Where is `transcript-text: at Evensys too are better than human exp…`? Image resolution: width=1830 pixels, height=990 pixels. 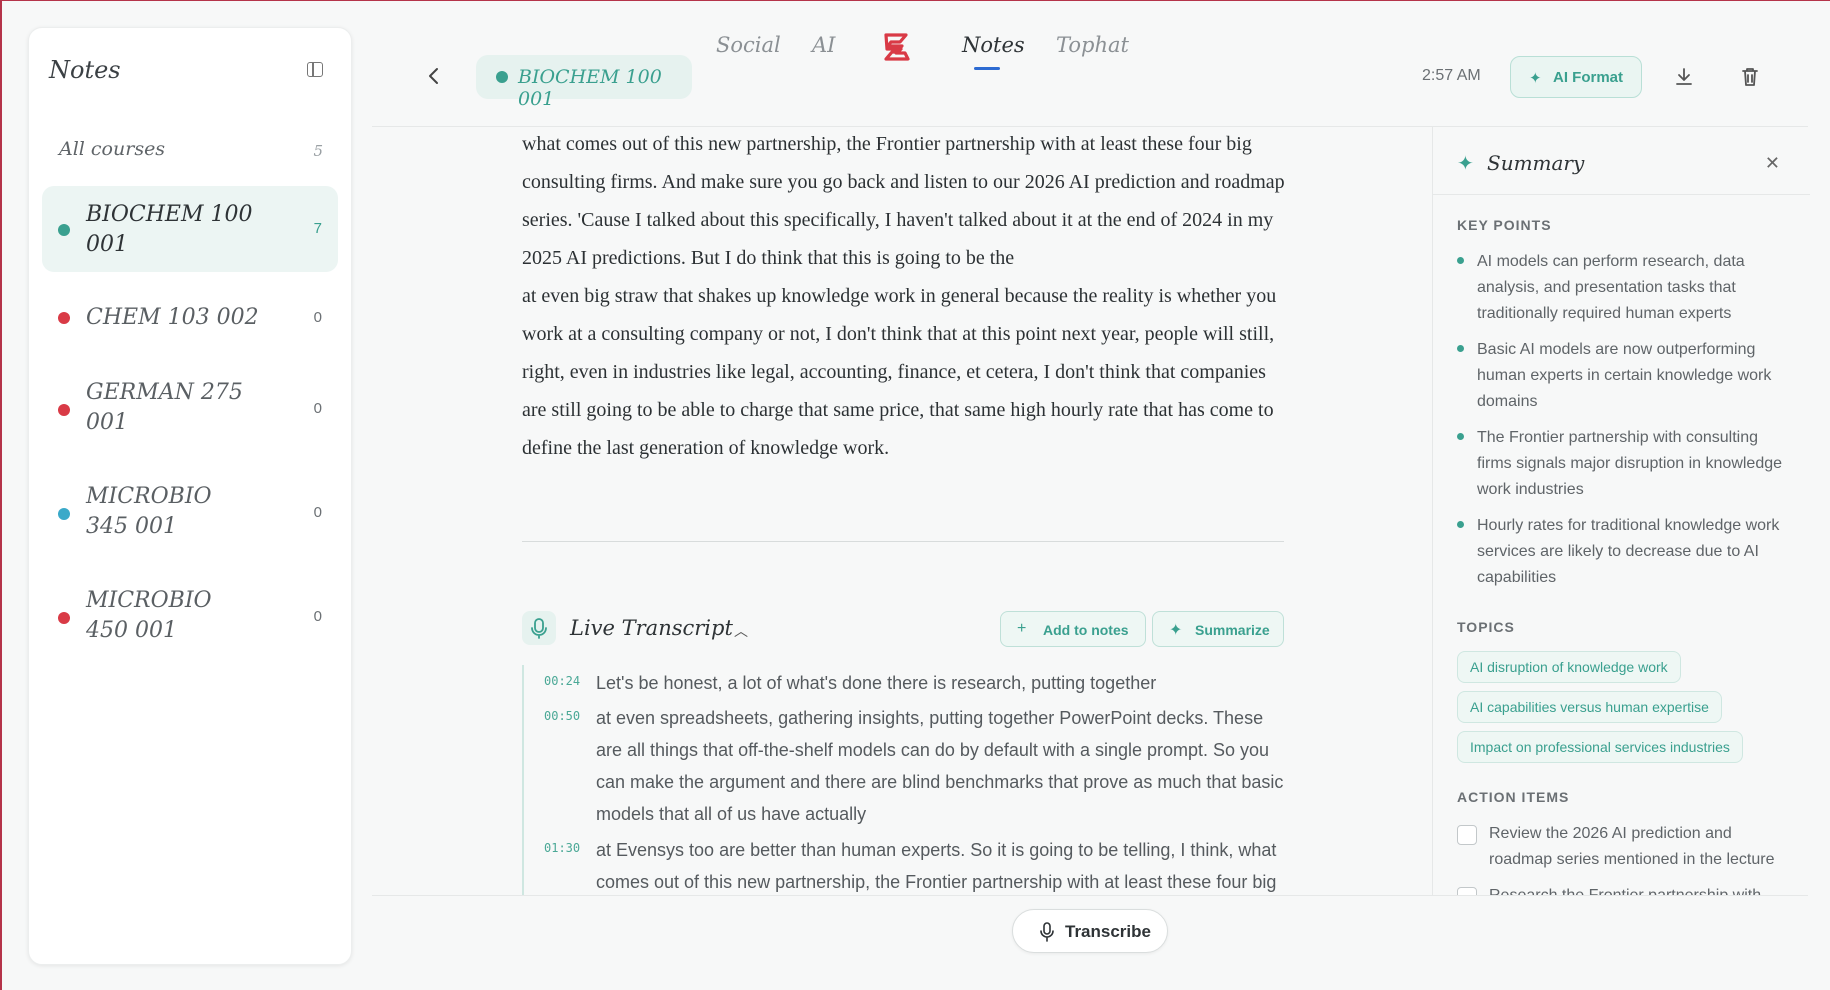
transcript-text: at Evensys too are better than human exp… is located at coordinates (936, 866).